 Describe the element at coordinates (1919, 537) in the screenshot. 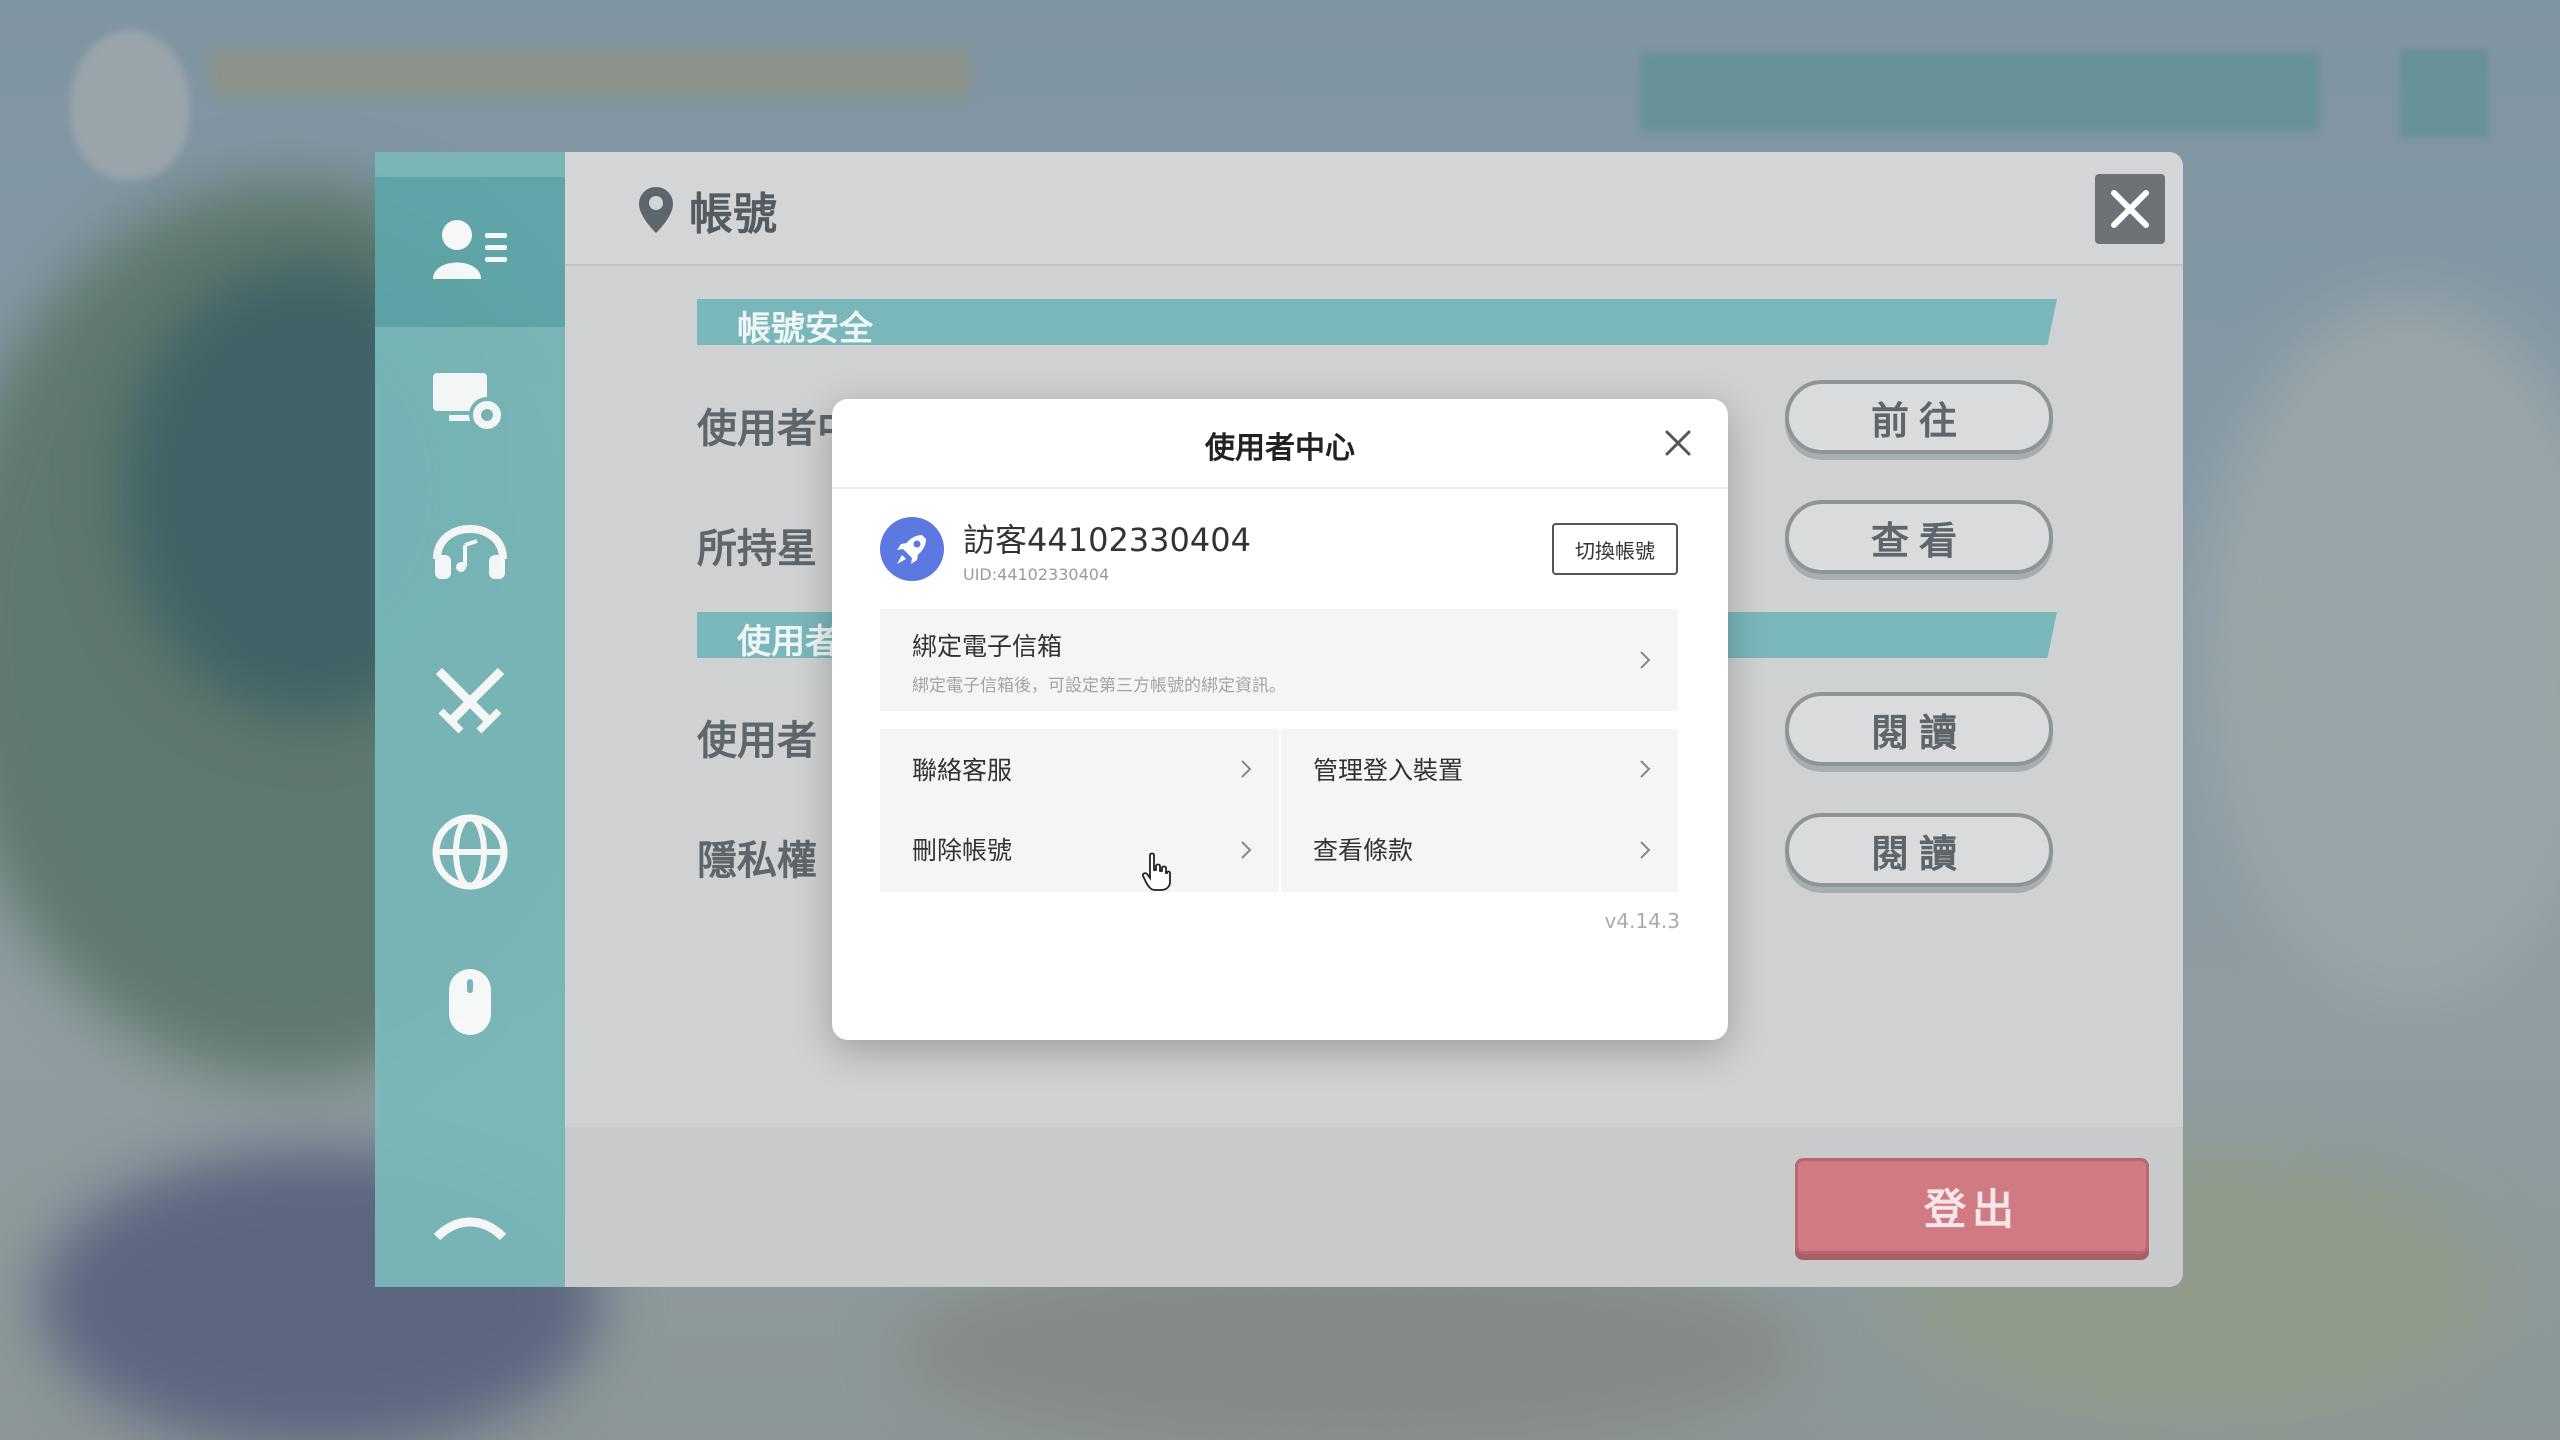

I see `view-stars-button: 查看` at that location.